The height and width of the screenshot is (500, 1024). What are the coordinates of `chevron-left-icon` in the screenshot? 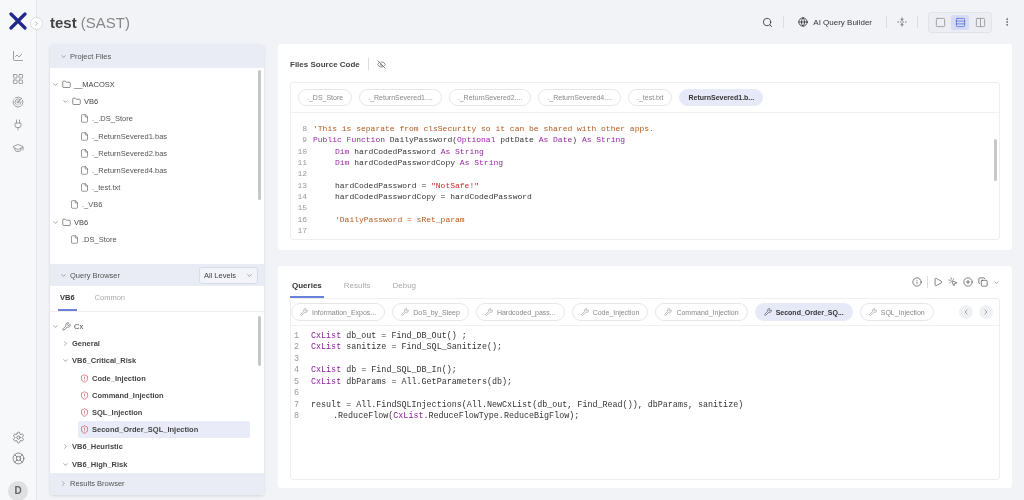 It's located at (966, 312).